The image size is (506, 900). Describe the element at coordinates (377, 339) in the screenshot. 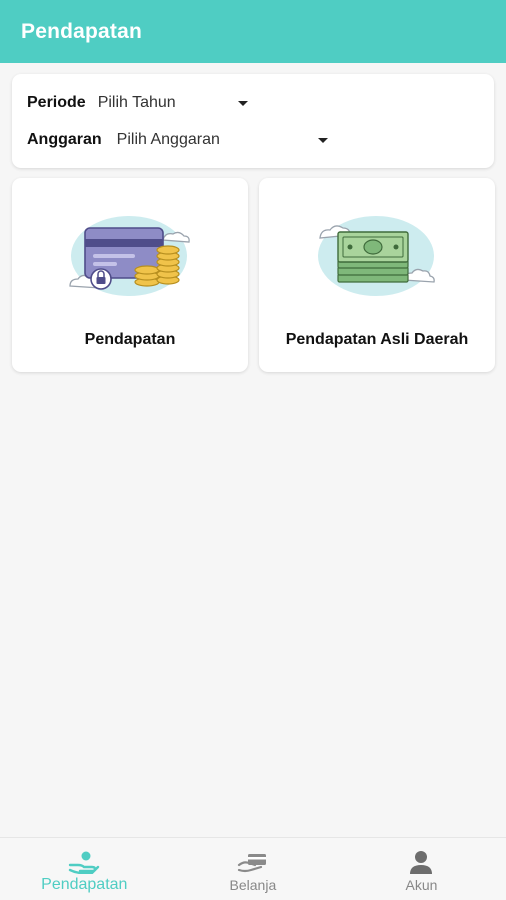

I see `menu-card-label: Pendapatan Asli Daerah` at that location.